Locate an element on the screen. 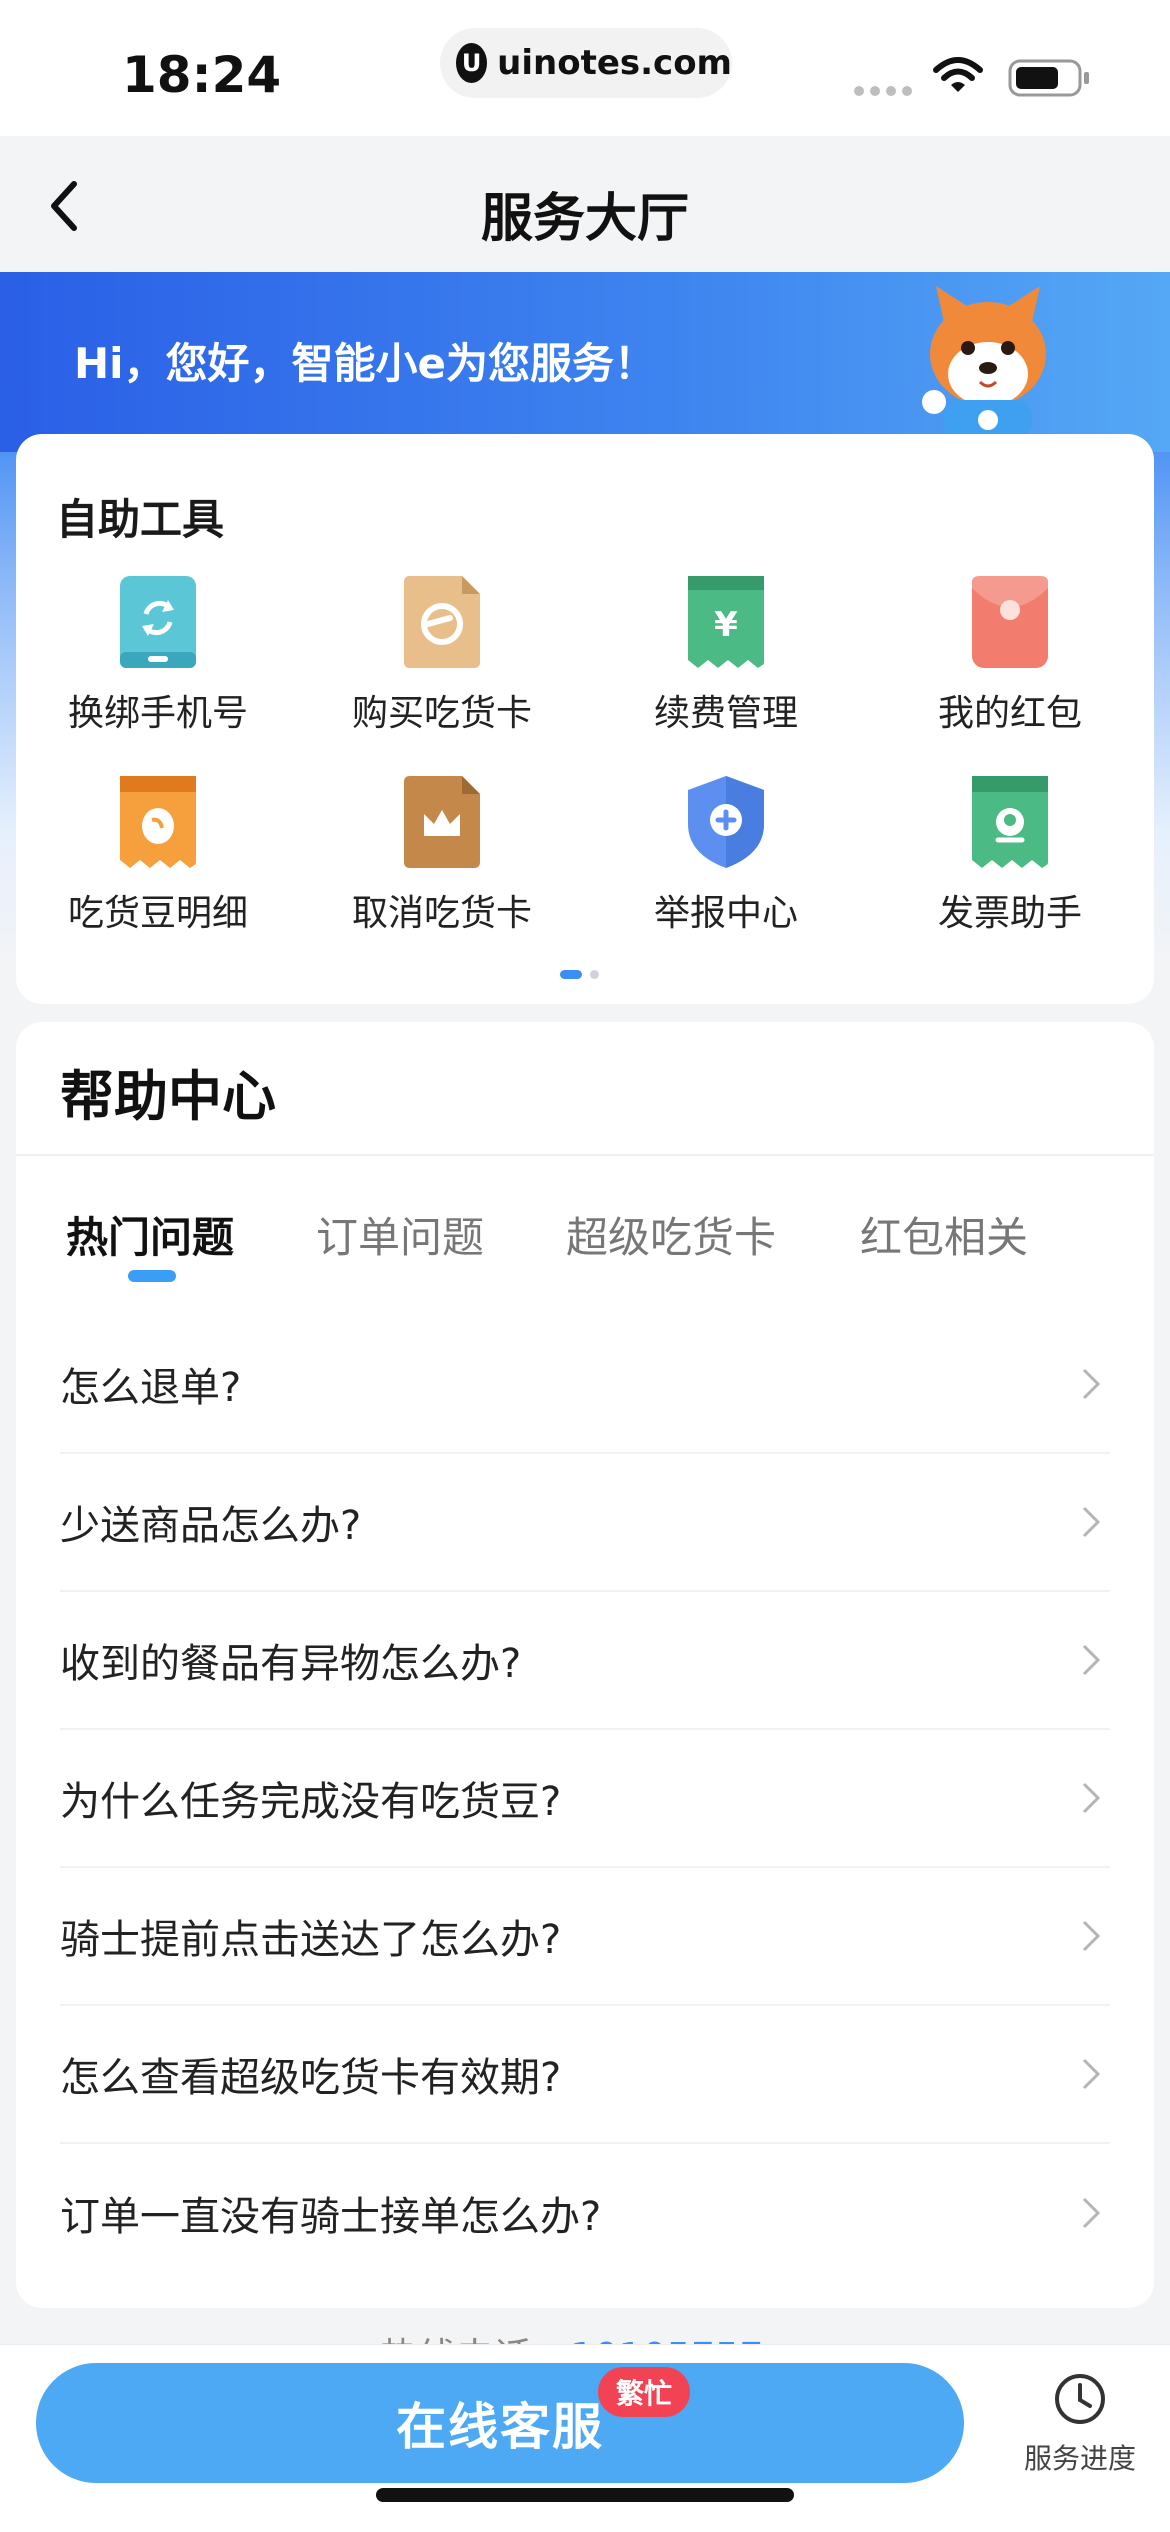 The image size is (1170, 2532). faq-question: 收到的餐品有异物怎么办? is located at coordinates (291, 1664).